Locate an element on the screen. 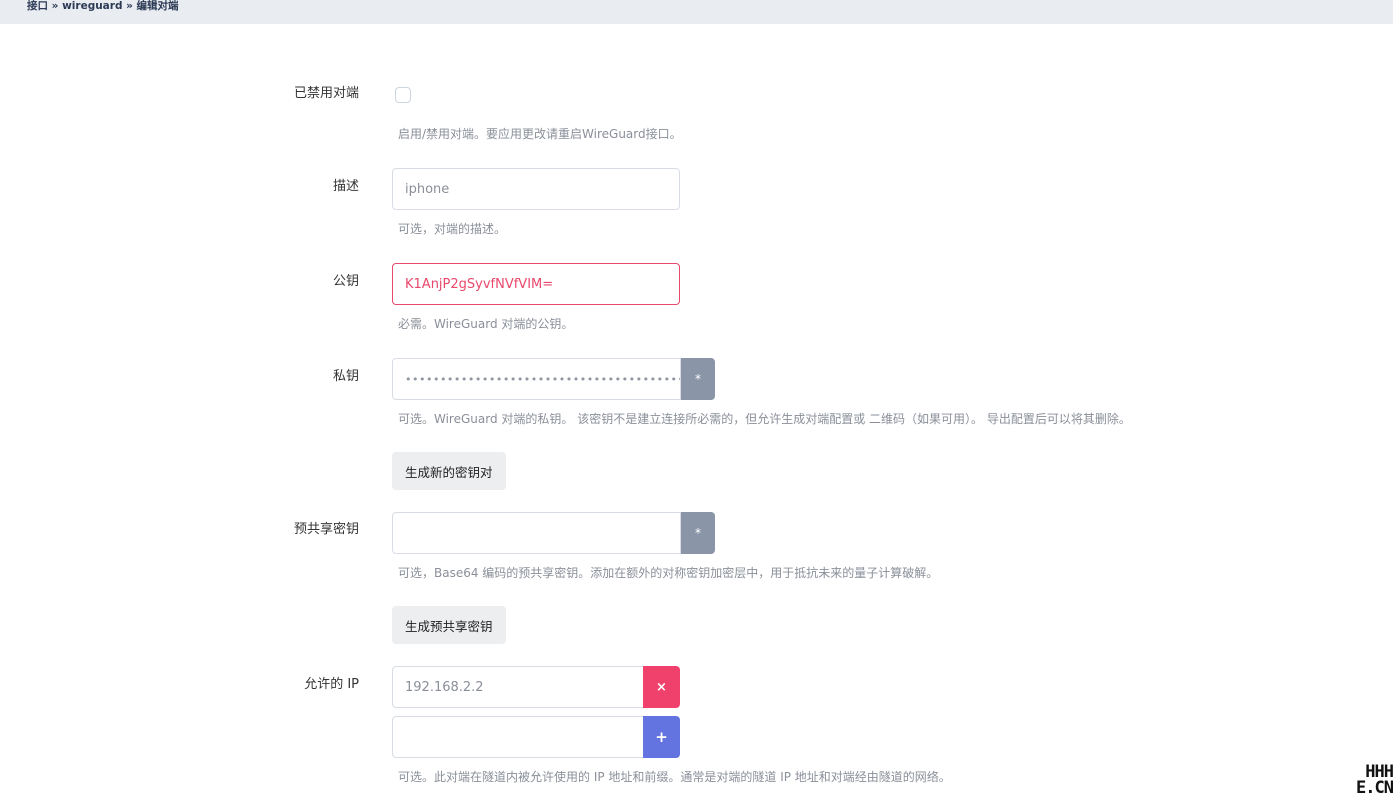 Image resolution: width=1393 pixels, height=799 pixels. private-key-label: 私钥 is located at coordinates (345, 376).